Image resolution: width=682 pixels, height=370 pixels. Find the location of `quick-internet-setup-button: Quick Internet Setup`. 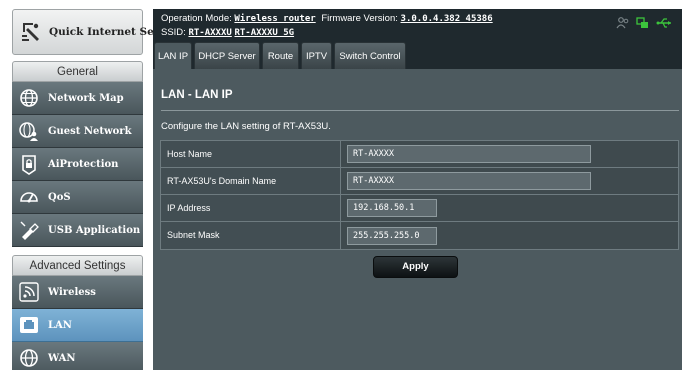

quick-internet-setup-button: Quick Internet Setup is located at coordinates (93, 32).